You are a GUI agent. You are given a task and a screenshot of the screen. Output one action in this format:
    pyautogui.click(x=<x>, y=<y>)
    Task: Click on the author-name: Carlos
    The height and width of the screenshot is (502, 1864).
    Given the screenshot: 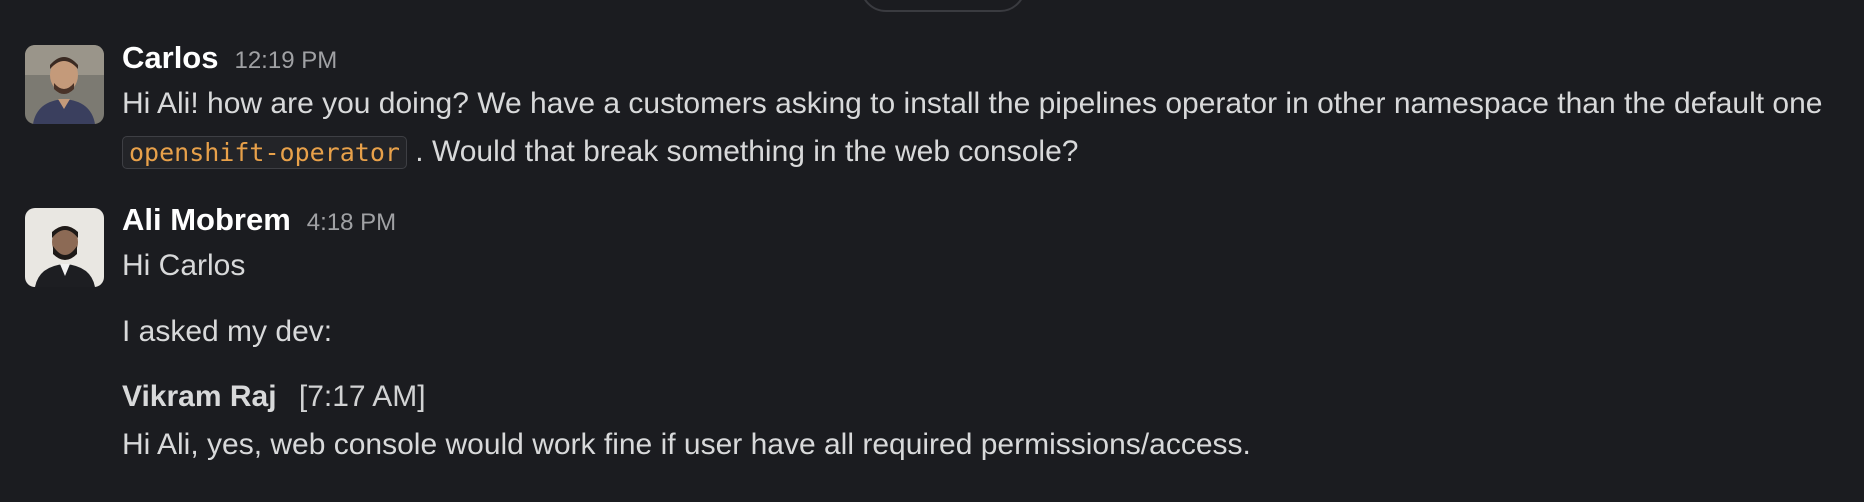 What is the action you would take?
    pyautogui.click(x=170, y=58)
    